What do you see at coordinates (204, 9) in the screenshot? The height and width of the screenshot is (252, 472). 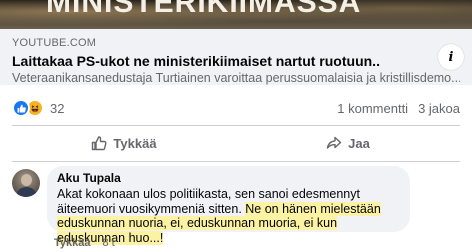 I see `preview-image-caption: MINISTERIKIIMASSA` at bounding box center [204, 9].